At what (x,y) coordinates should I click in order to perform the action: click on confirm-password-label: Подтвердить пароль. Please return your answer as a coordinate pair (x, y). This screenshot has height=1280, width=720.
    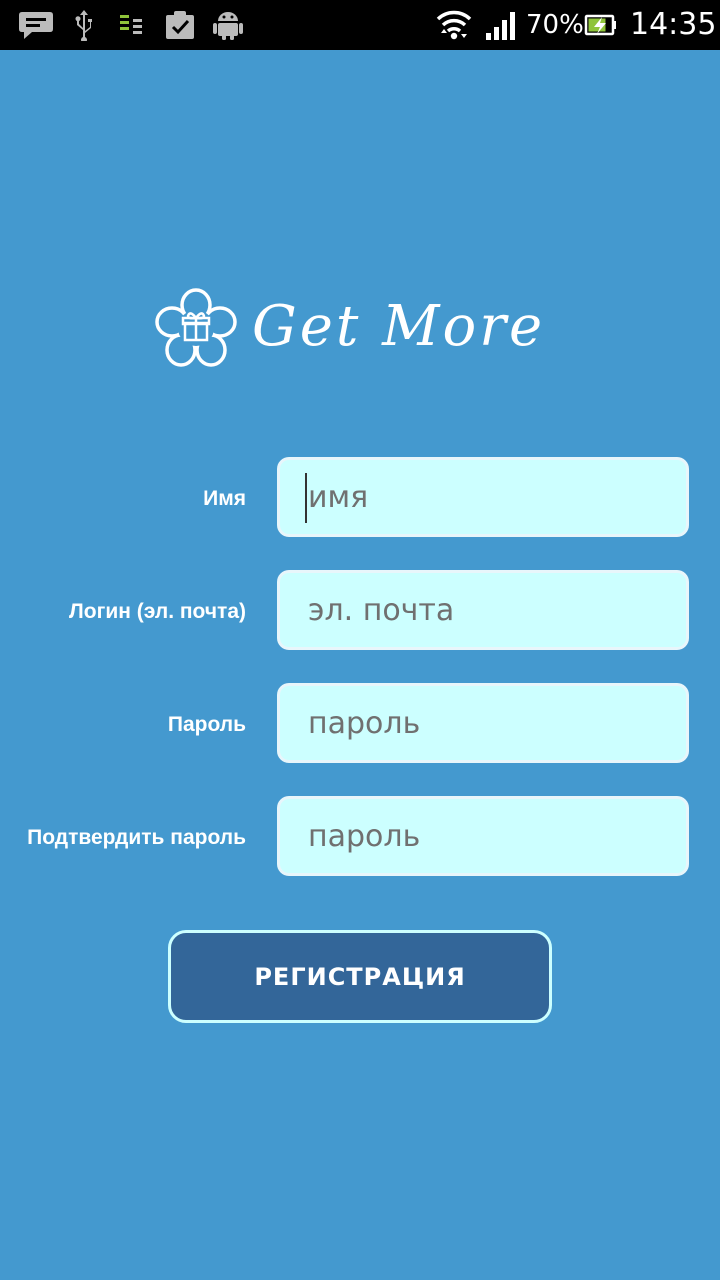
    Looking at the image, I should click on (136, 837).